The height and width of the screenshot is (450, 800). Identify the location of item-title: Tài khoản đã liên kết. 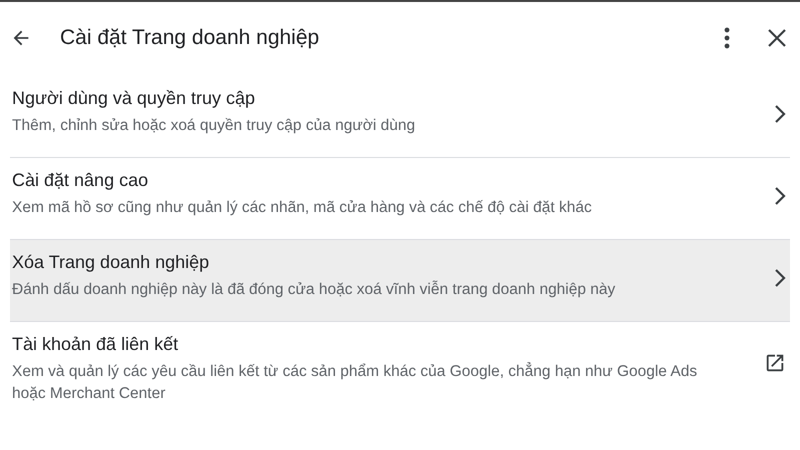
(96, 344).